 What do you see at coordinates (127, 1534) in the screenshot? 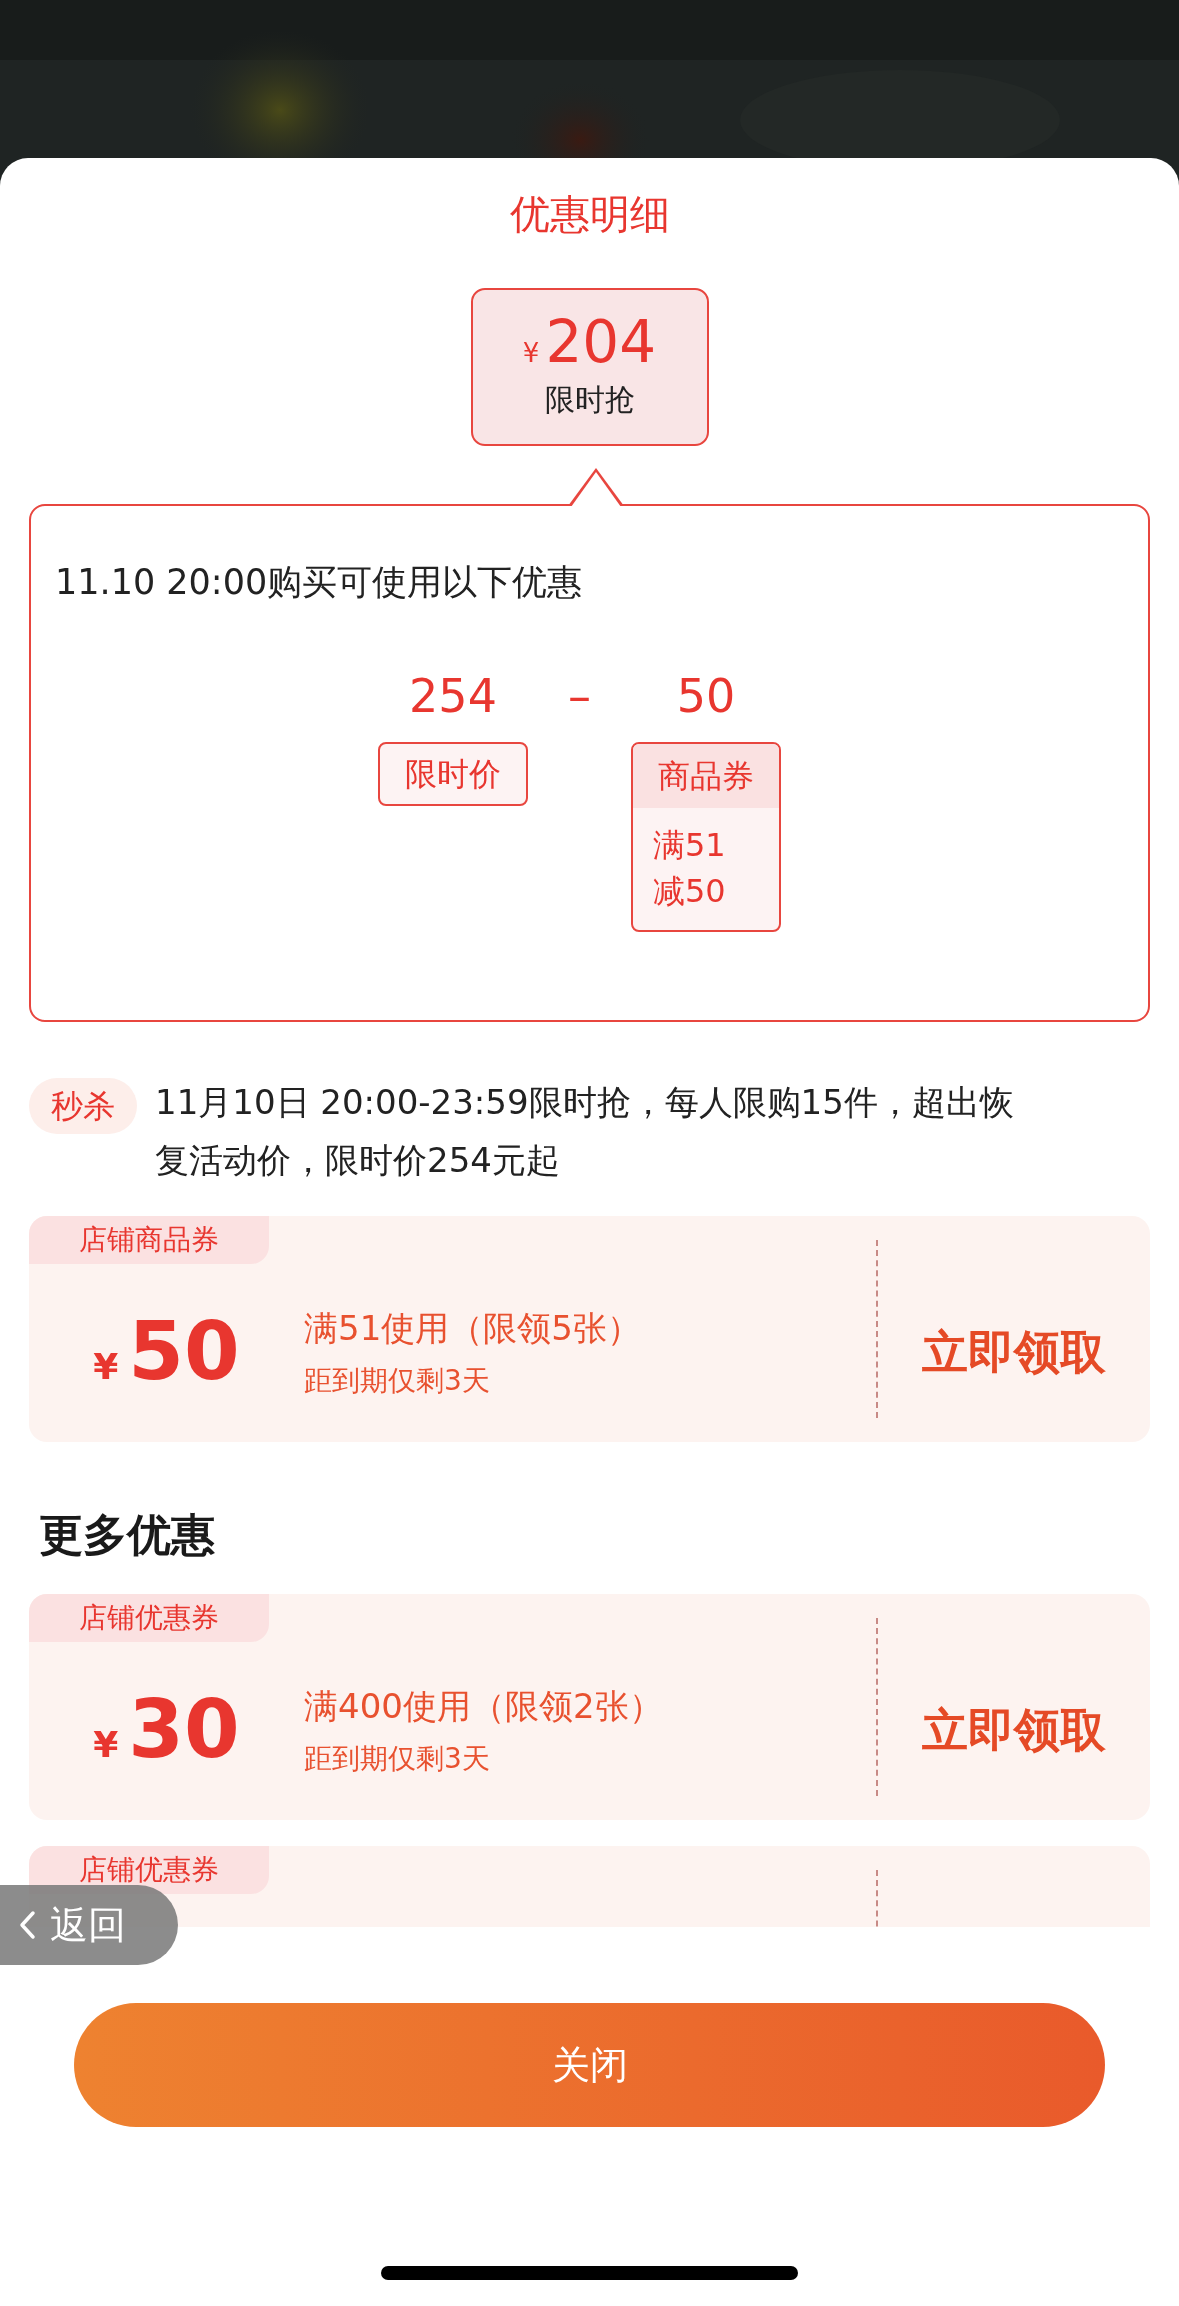
I see `section-heading: 更多优惠` at bounding box center [127, 1534].